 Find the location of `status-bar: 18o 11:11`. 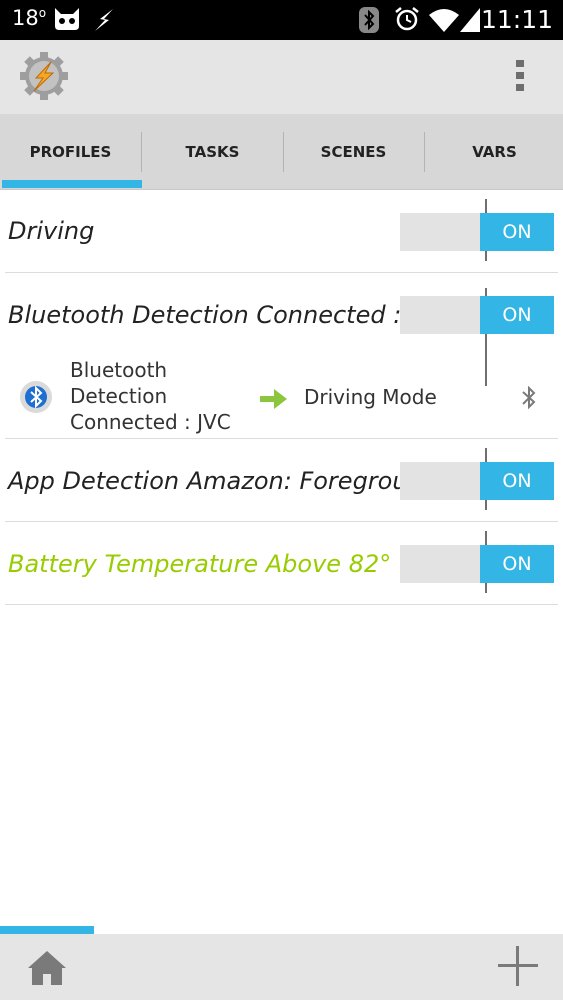

status-bar: 18o 11:11 is located at coordinates (281, 20).